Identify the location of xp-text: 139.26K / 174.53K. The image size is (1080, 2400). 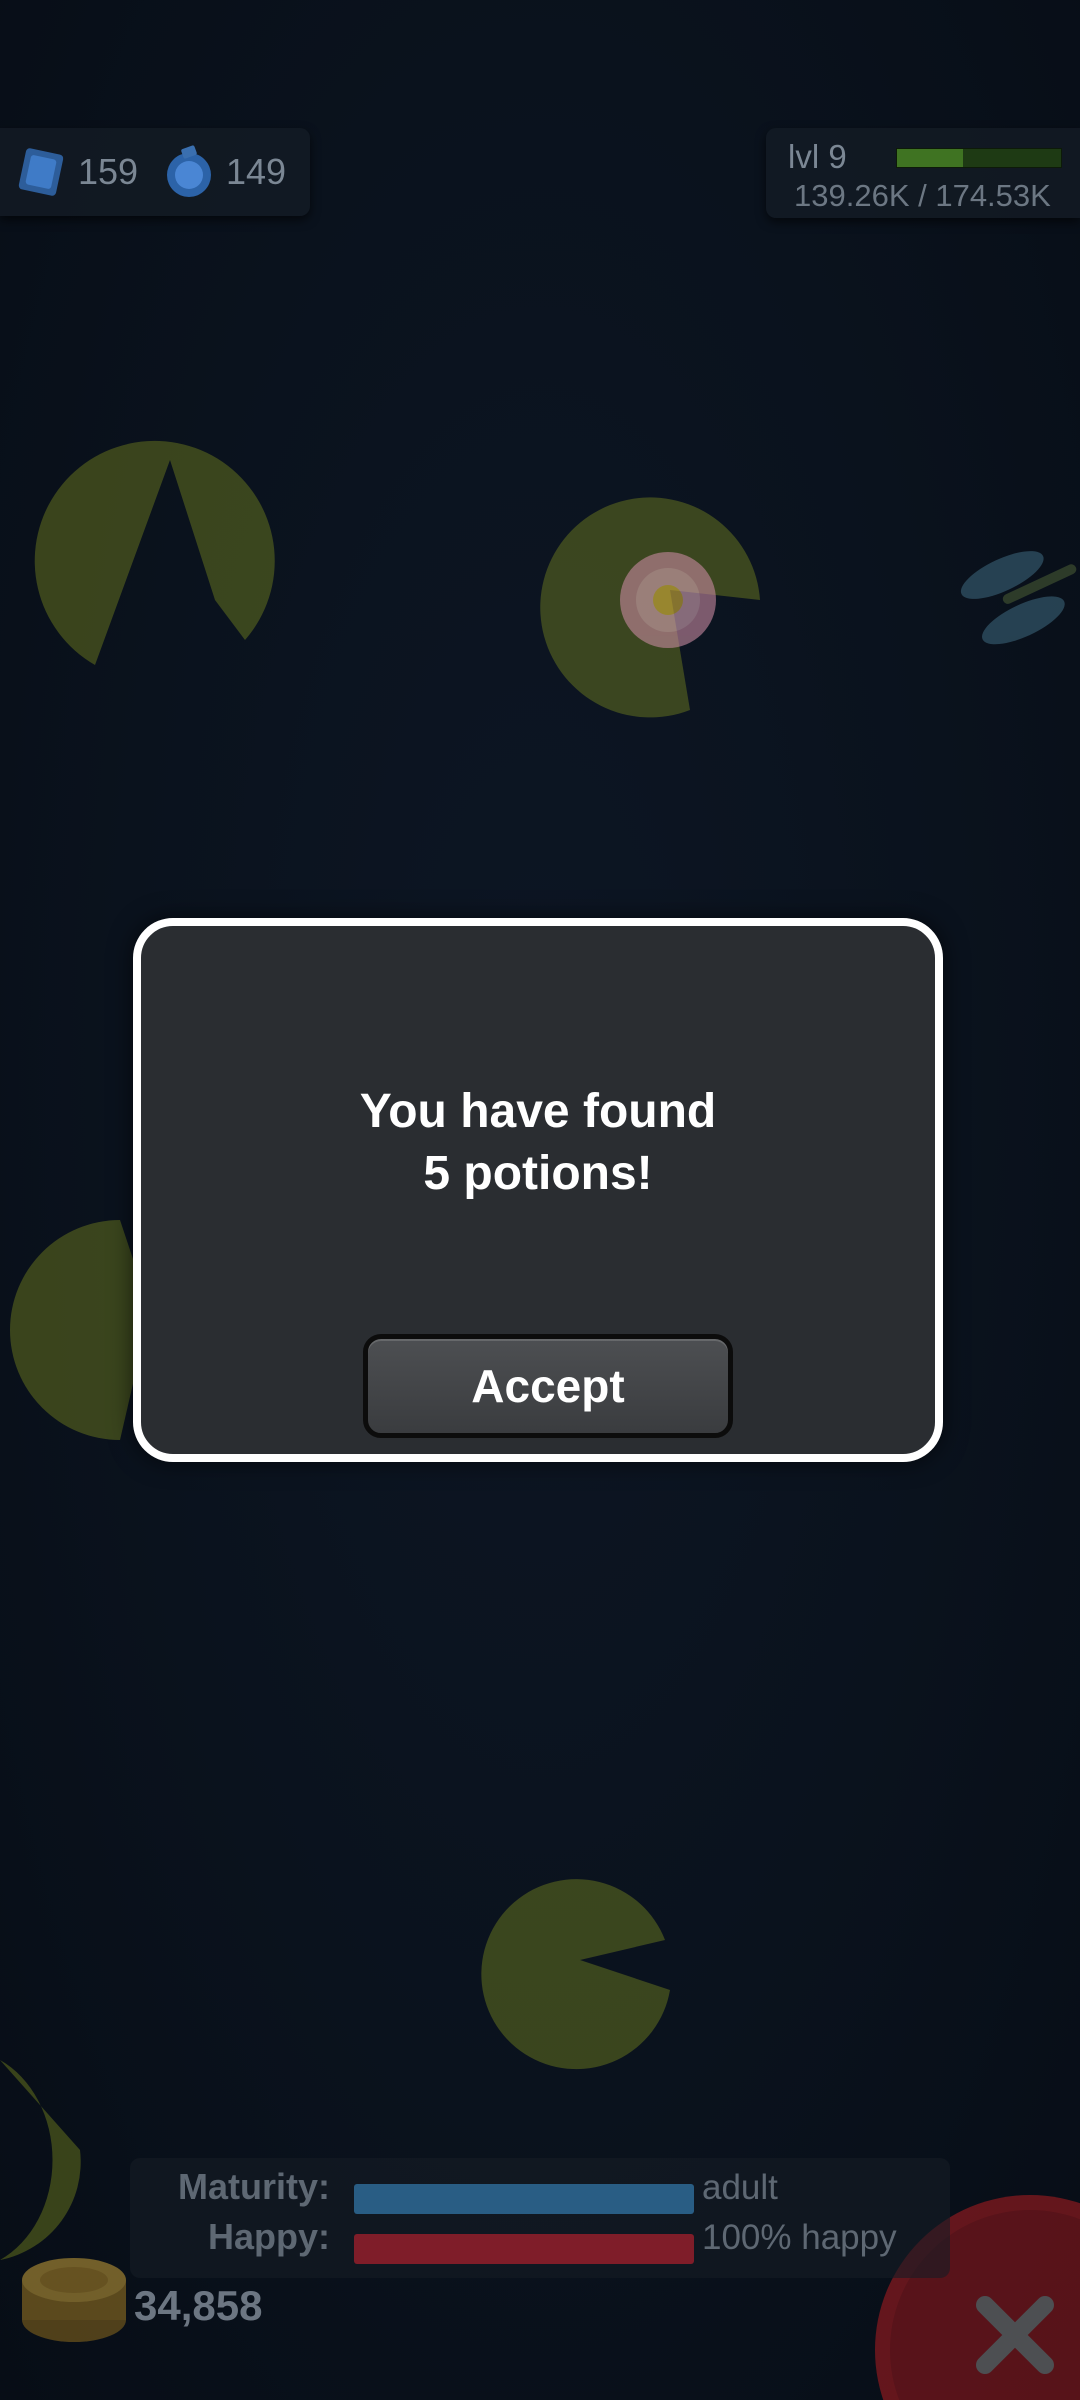
(922, 195).